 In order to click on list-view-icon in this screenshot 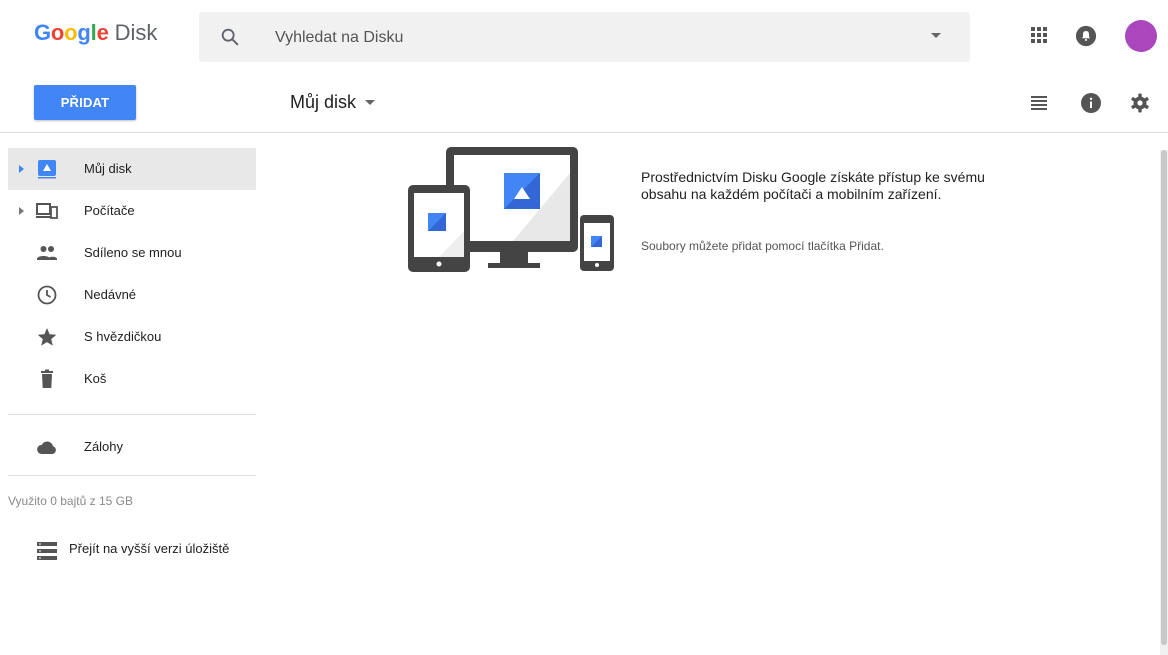, I will do `click(1039, 103)`.